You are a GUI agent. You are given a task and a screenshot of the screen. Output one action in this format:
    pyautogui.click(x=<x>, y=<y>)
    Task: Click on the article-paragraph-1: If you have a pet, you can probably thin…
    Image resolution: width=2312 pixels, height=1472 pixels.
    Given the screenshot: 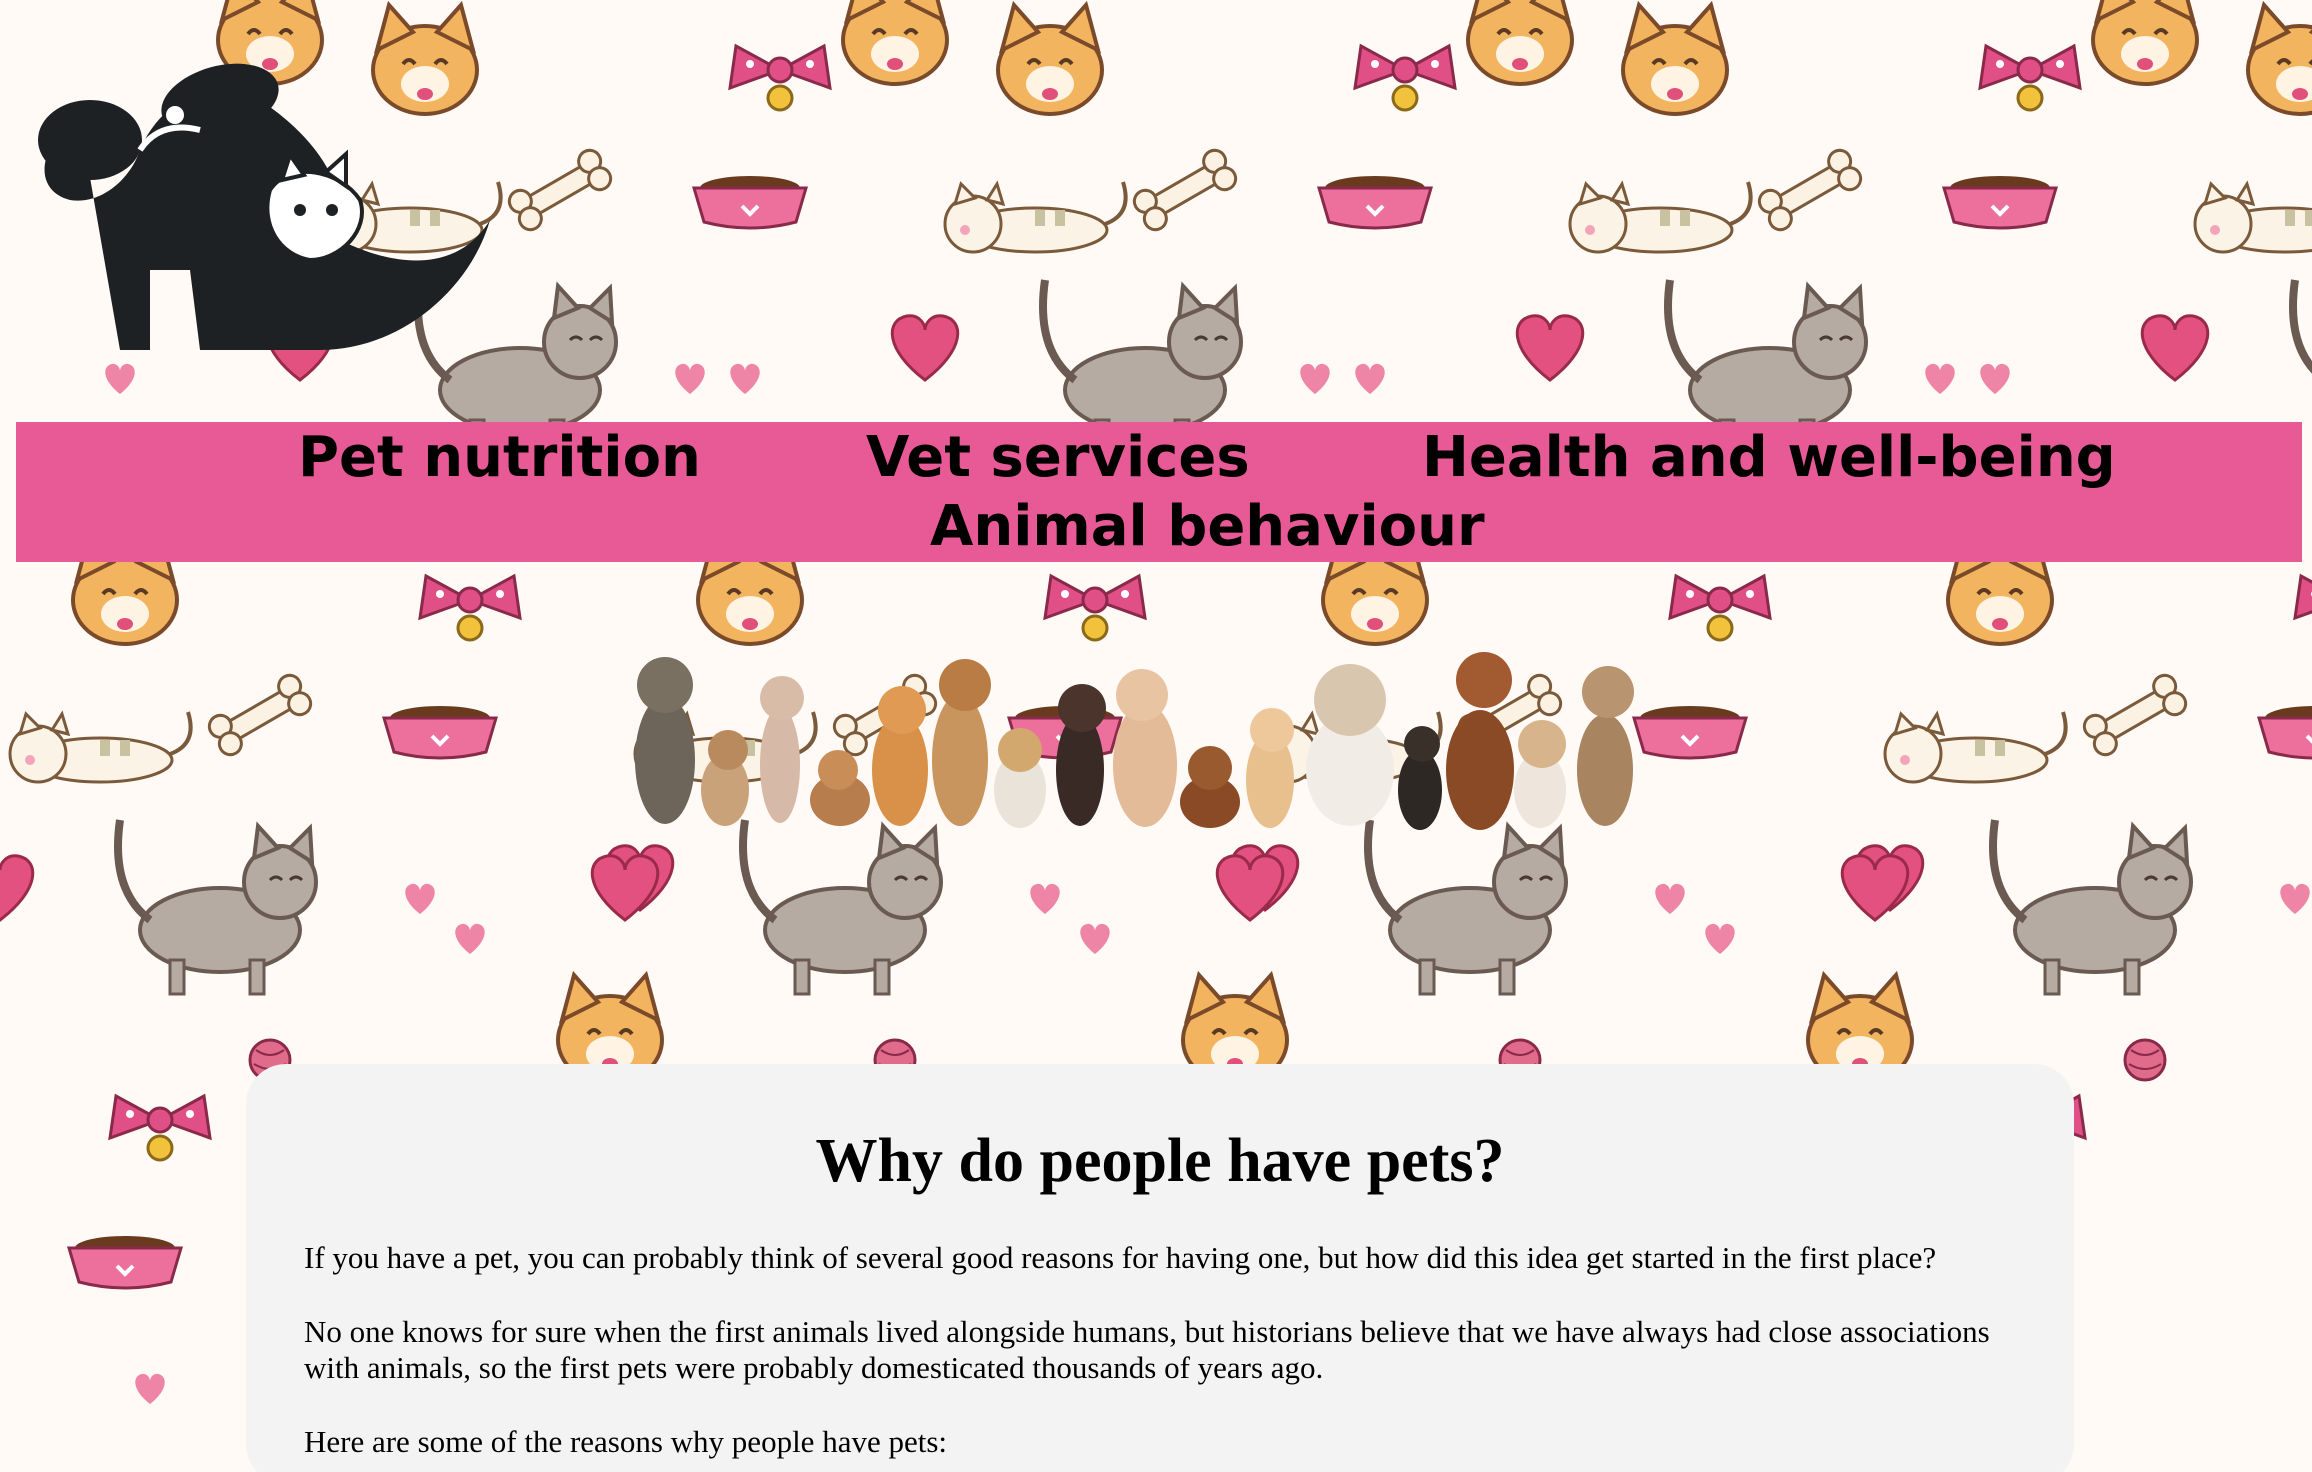 What is the action you would take?
    pyautogui.click(x=1120, y=1257)
    